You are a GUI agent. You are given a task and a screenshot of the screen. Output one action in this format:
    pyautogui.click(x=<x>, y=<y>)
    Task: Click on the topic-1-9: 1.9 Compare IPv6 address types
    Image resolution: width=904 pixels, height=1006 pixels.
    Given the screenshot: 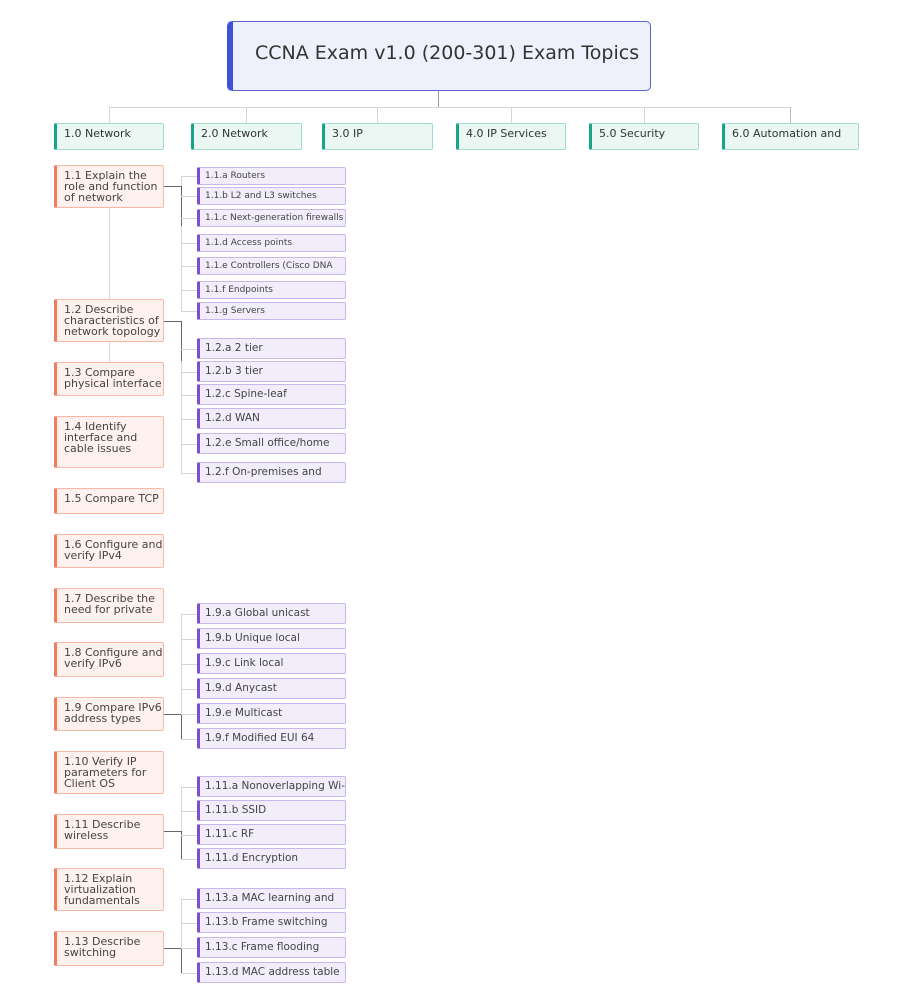 What is the action you would take?
    pyautogui.click(x=109, y=714)
    